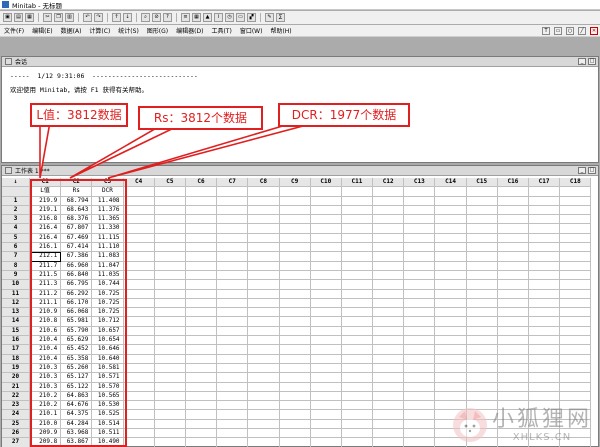  Describe the element at coordinates (582, 61) in the screenshot. I see `minimize-icon: _` at that location.